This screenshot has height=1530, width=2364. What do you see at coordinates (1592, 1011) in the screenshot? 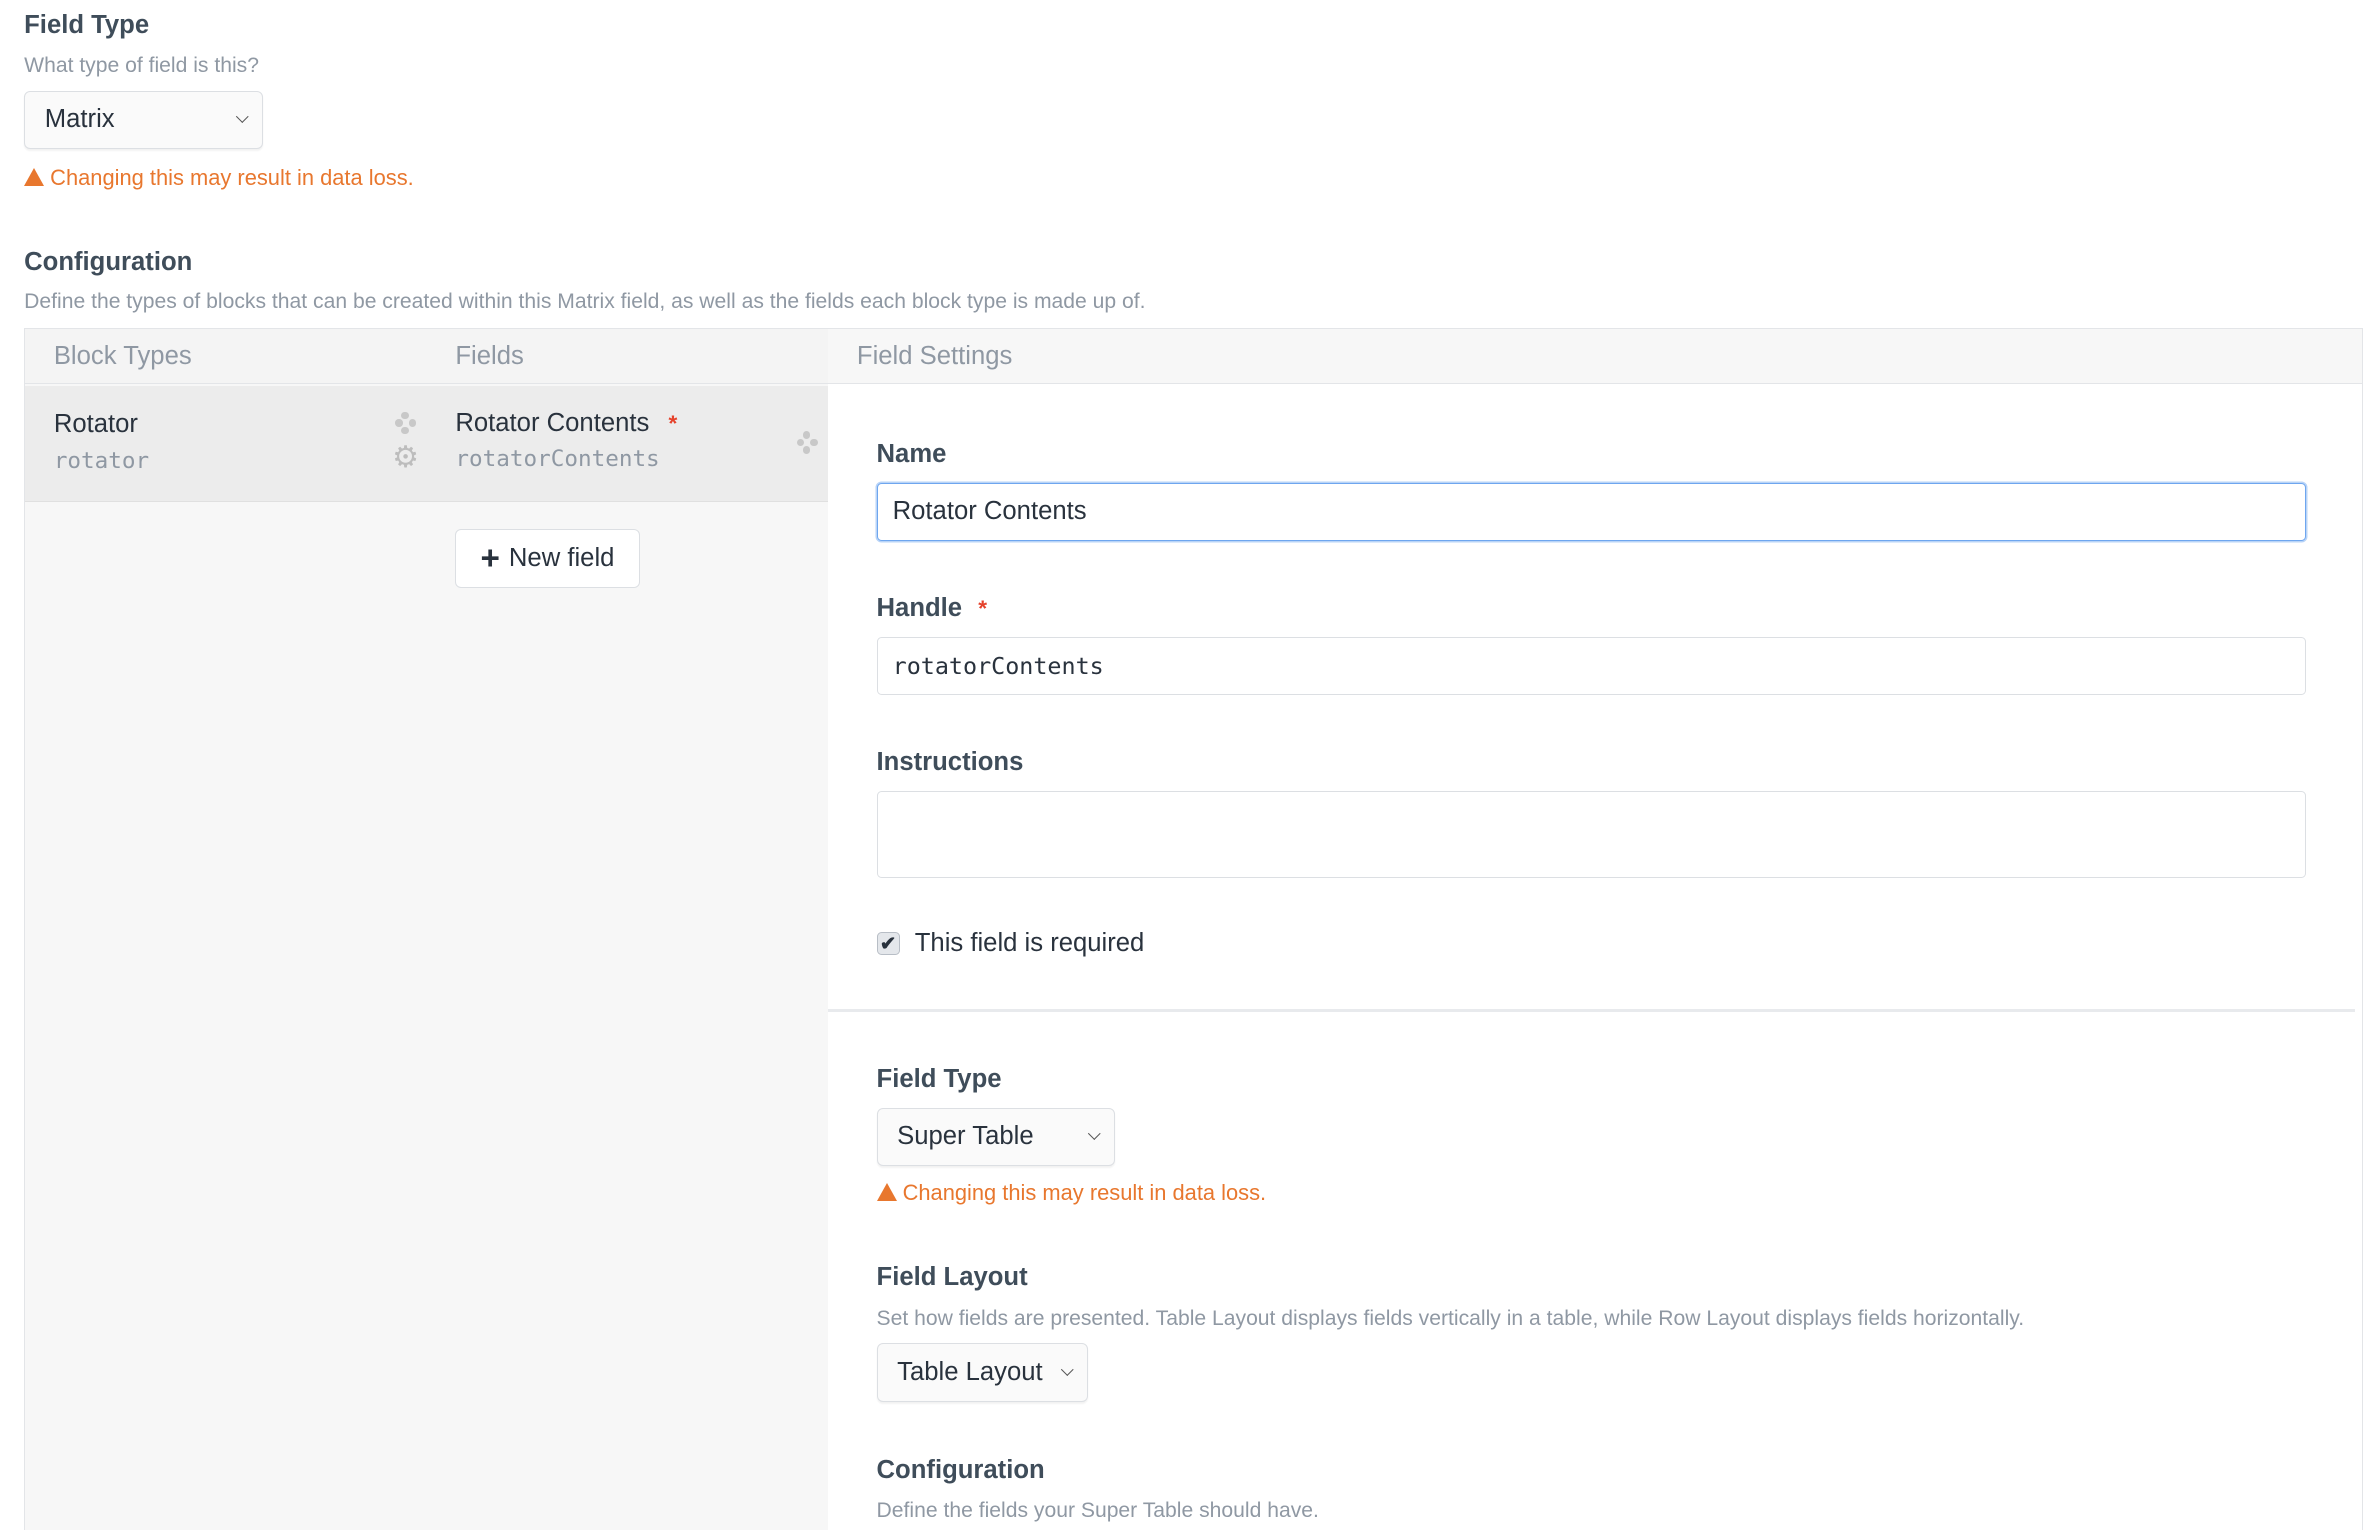
I see `divider` at bounding box center [1592, 1011].